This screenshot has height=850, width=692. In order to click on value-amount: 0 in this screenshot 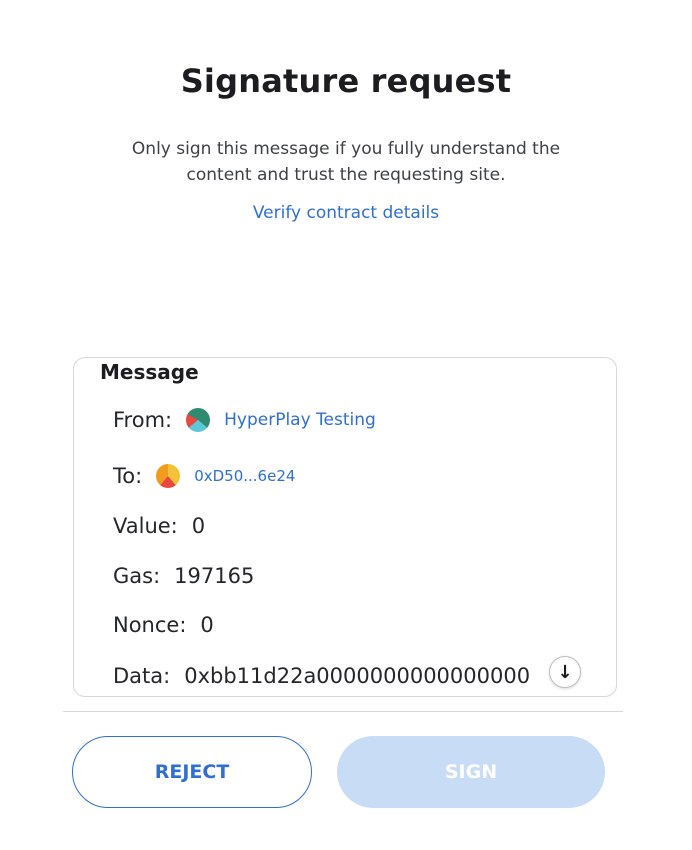, I will do `click(198, 526)`.